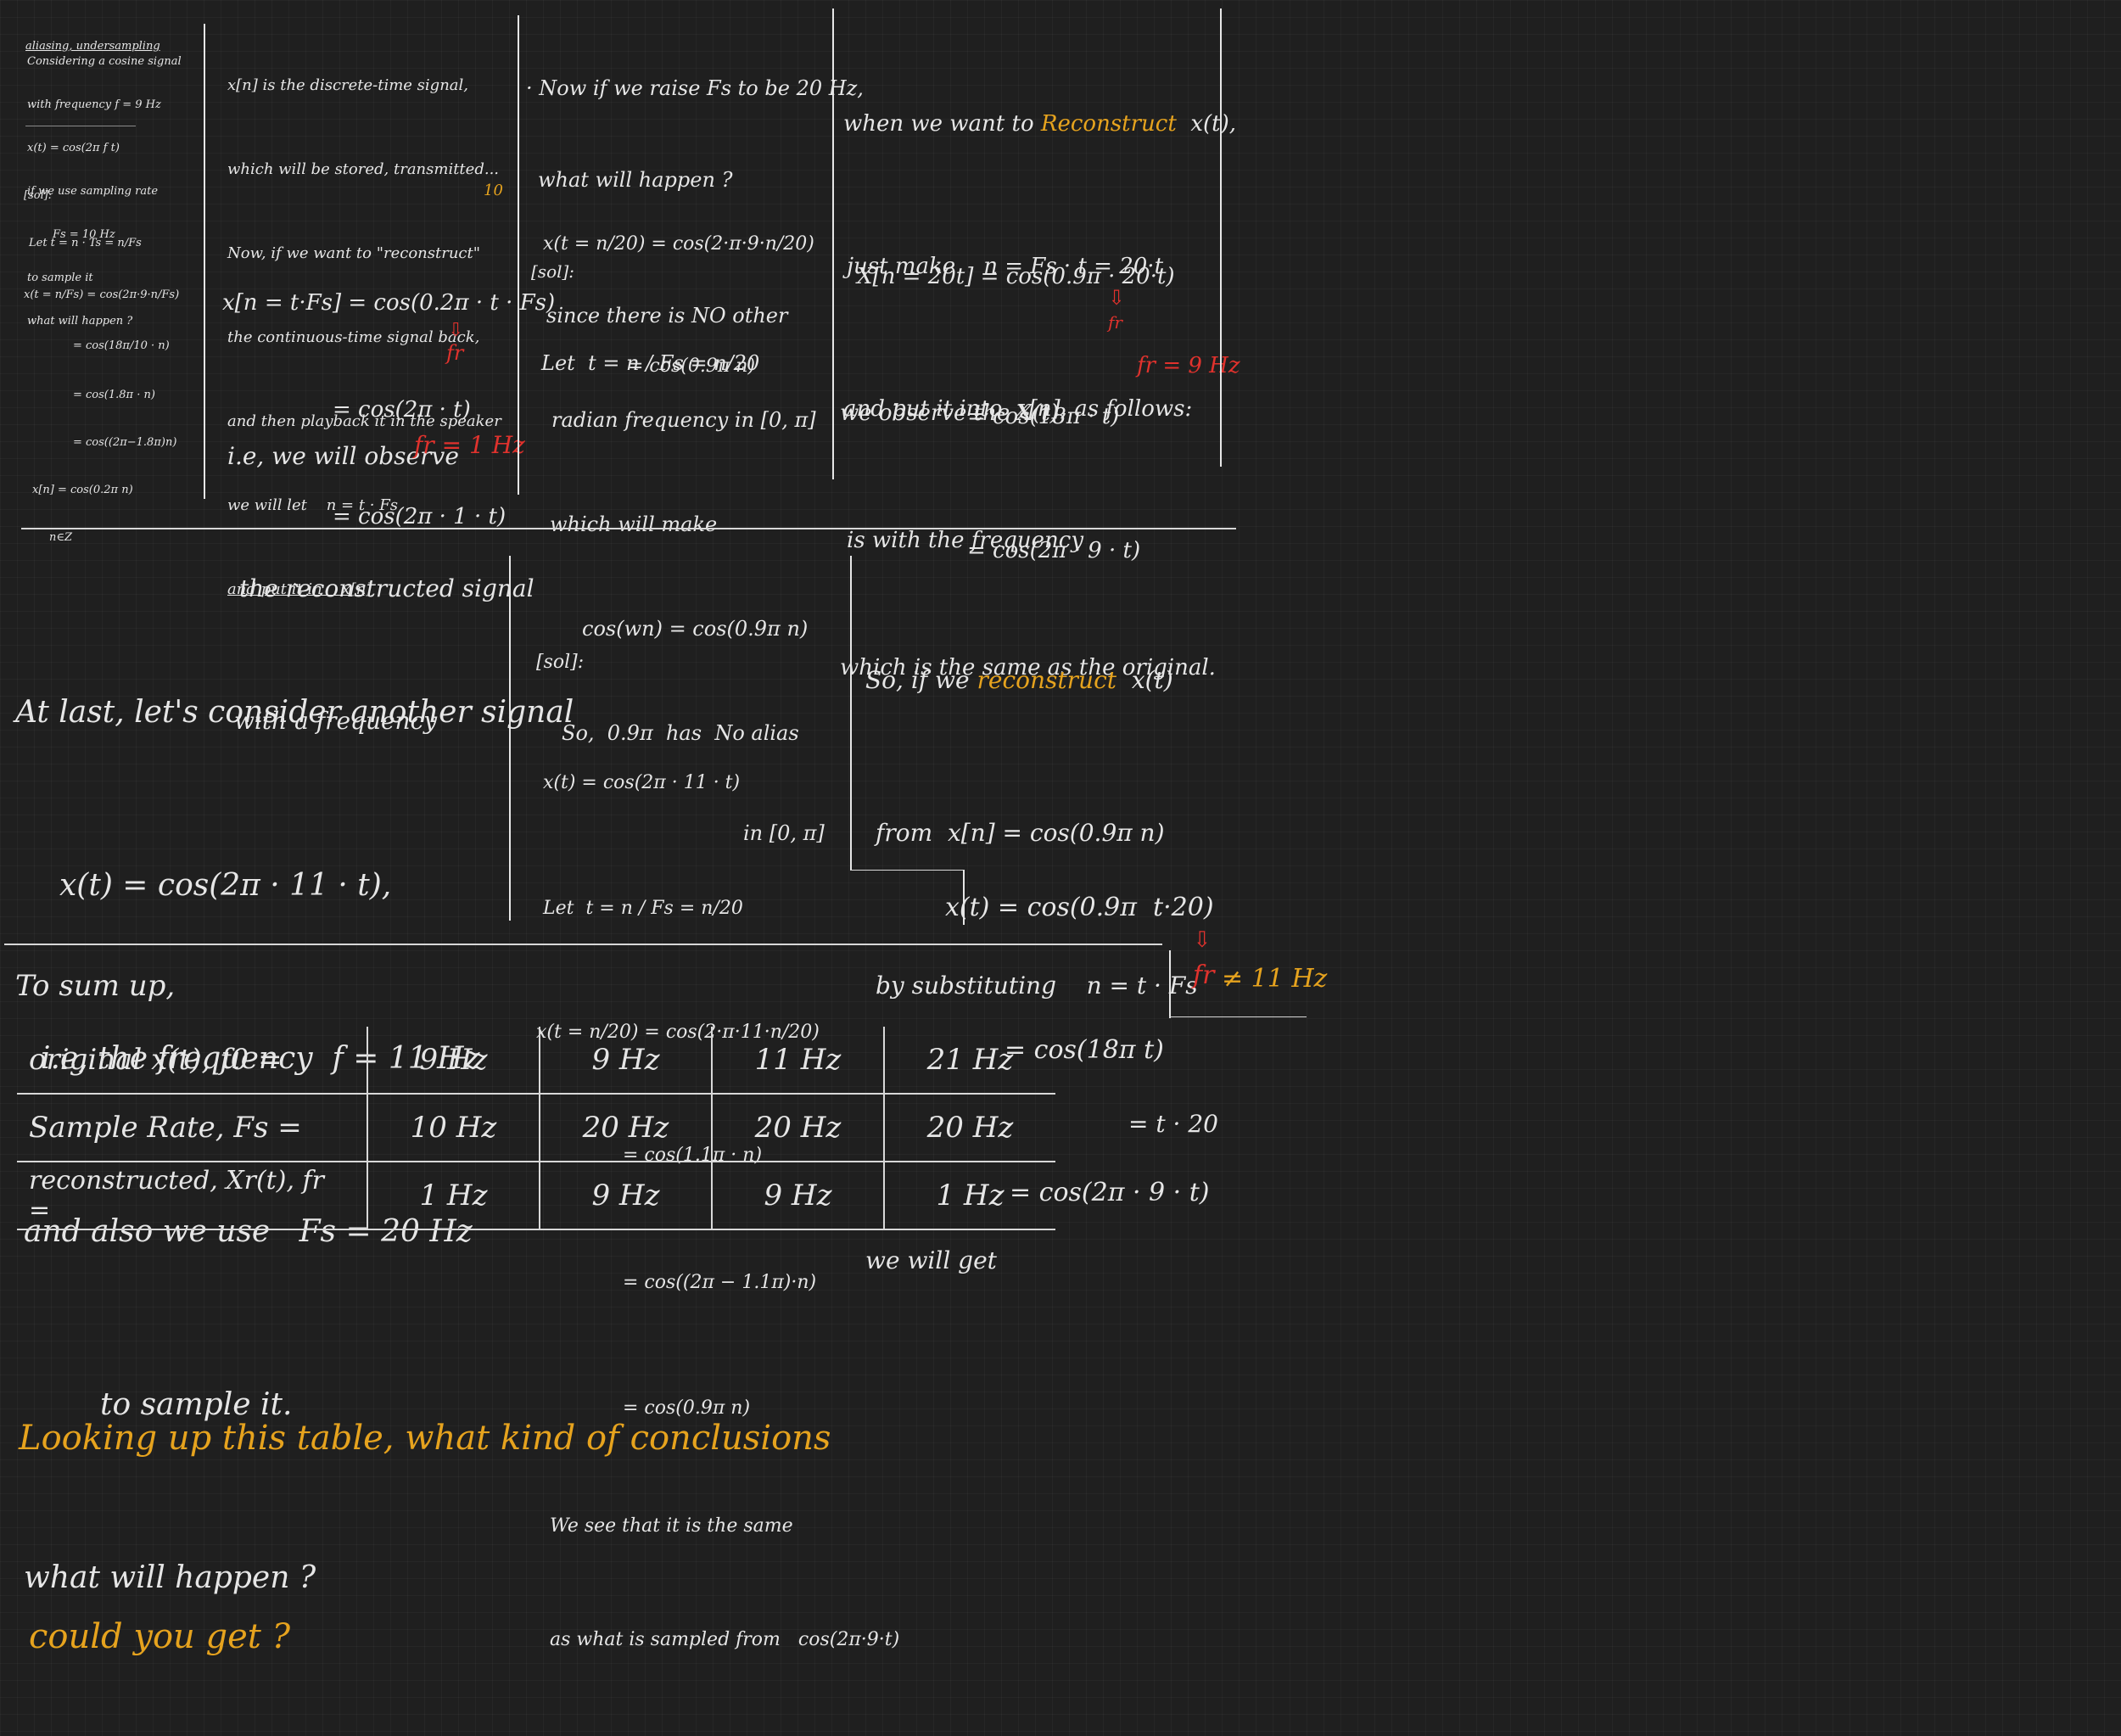  What do you see at coordinates (1152, 680) in the screenshot?
I see `xt-label: x(t)` at bounding box center [1152, 680].